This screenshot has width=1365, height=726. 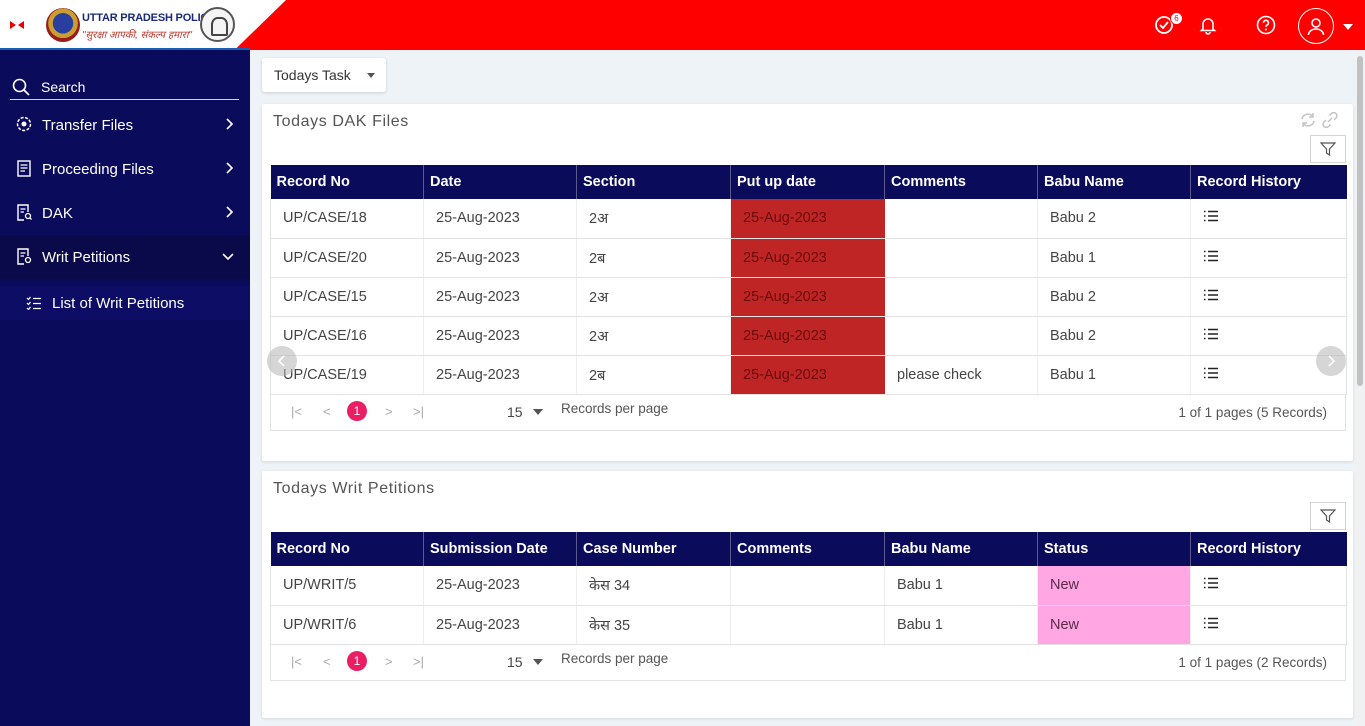 What do you see at coordinates (653, 549) in the screenshot?
I see `column-header: Case Number` at bounding box center [653, 549].